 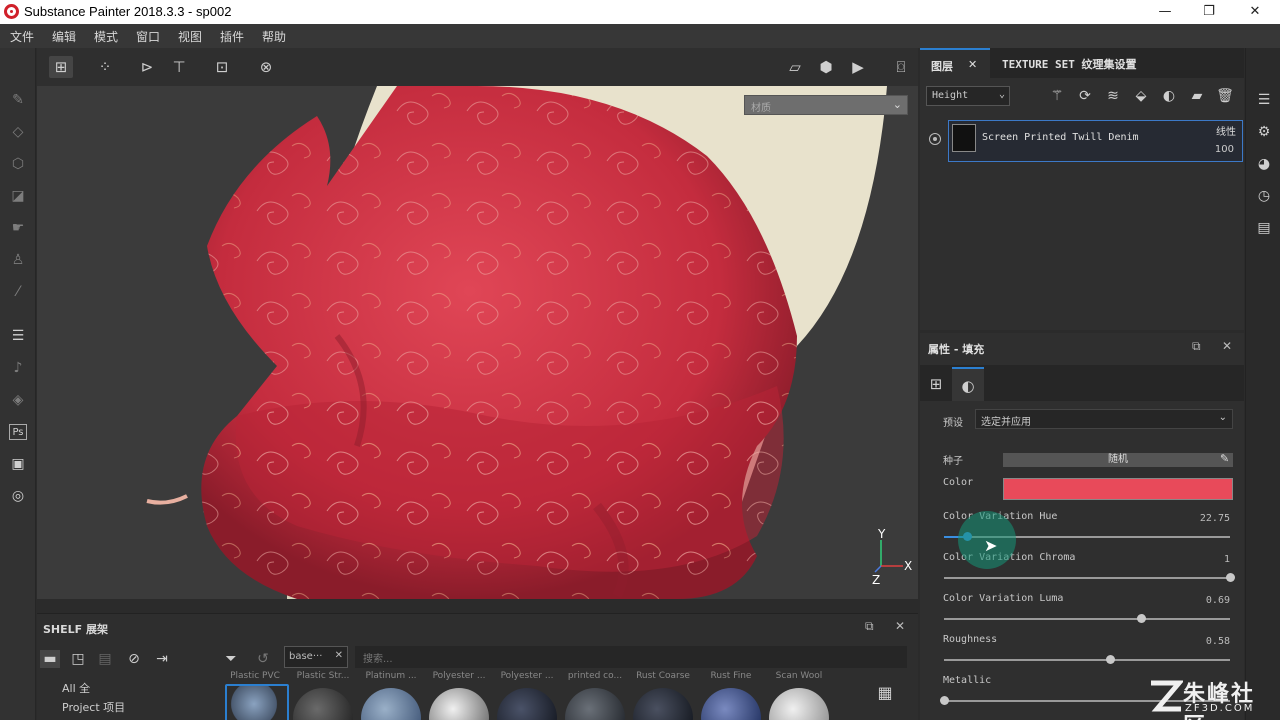 What do you see at coordinates (1113, 96) in the screenshot?
I see `add-layer-icon: ≋` at bounding box center [1113, 96].